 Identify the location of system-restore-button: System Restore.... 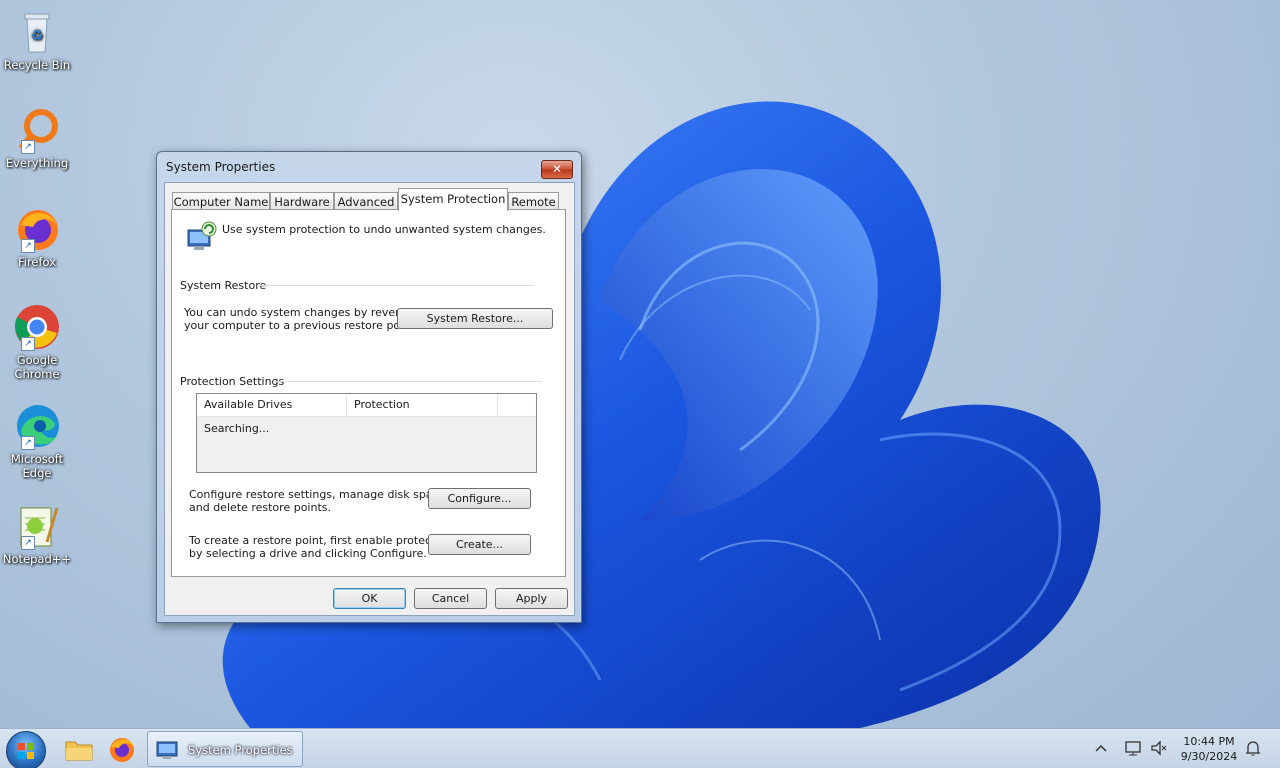
(475, 318).